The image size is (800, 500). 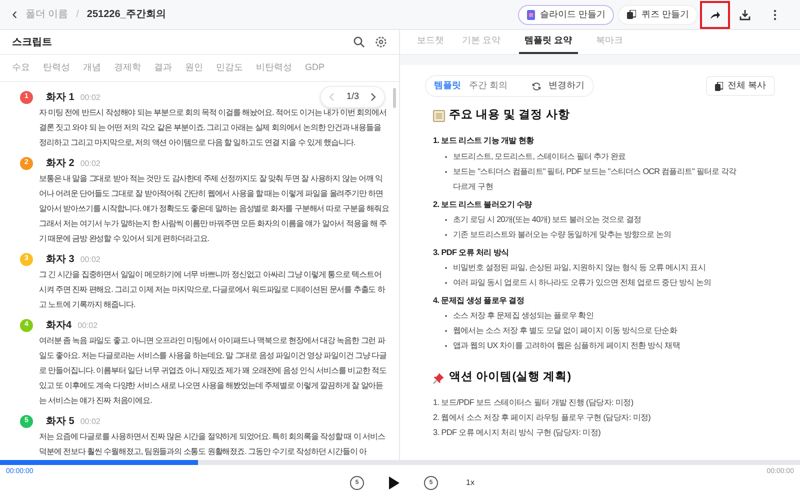 What do you see at coordinates (194, 68) in the screenshot?
I see `keyword-chip: 원인` at bounding box center [194, 68].